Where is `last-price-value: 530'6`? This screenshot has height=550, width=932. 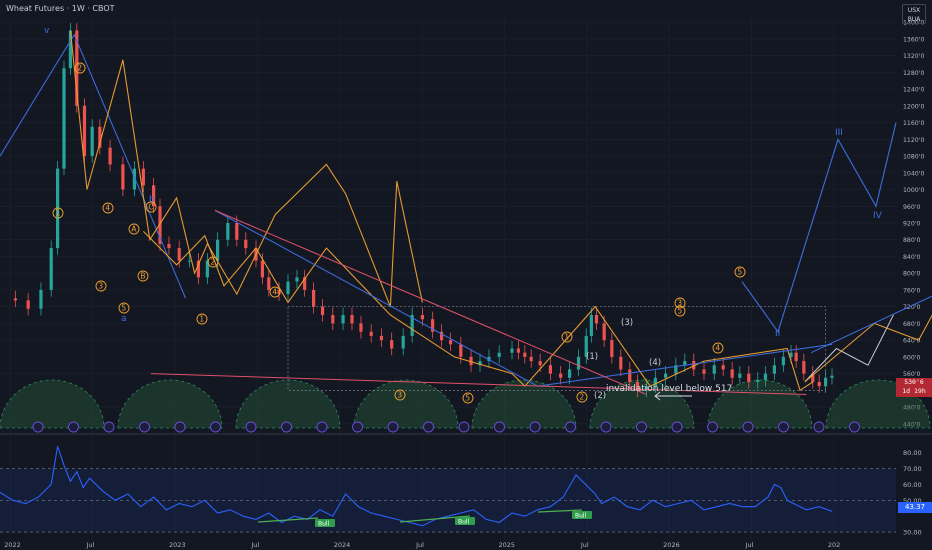
last-price-value: 530'6 is located at coordinates (914, 382).